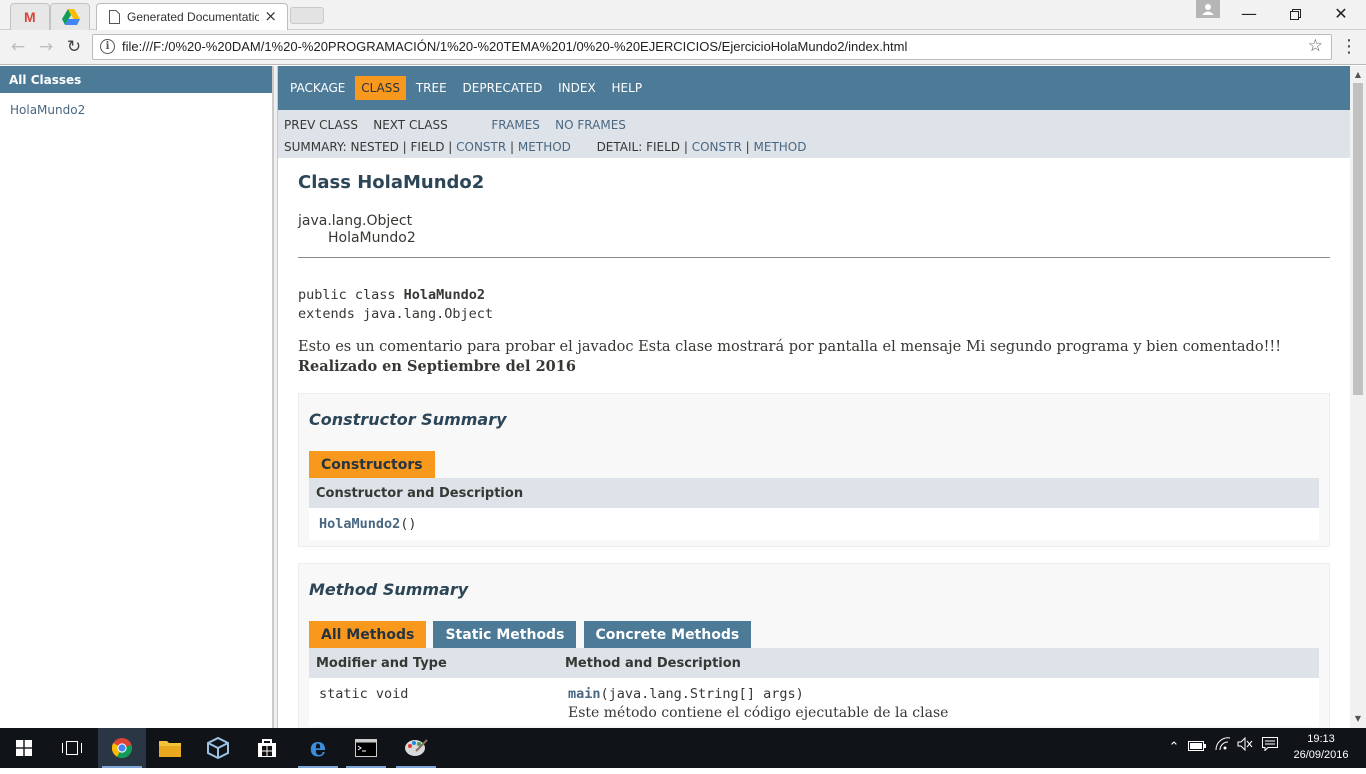 The image size is (1366, 774). Describe the element at coordinates (170, 748) in the screenshot. I see `file-explorer-icon` at that location.